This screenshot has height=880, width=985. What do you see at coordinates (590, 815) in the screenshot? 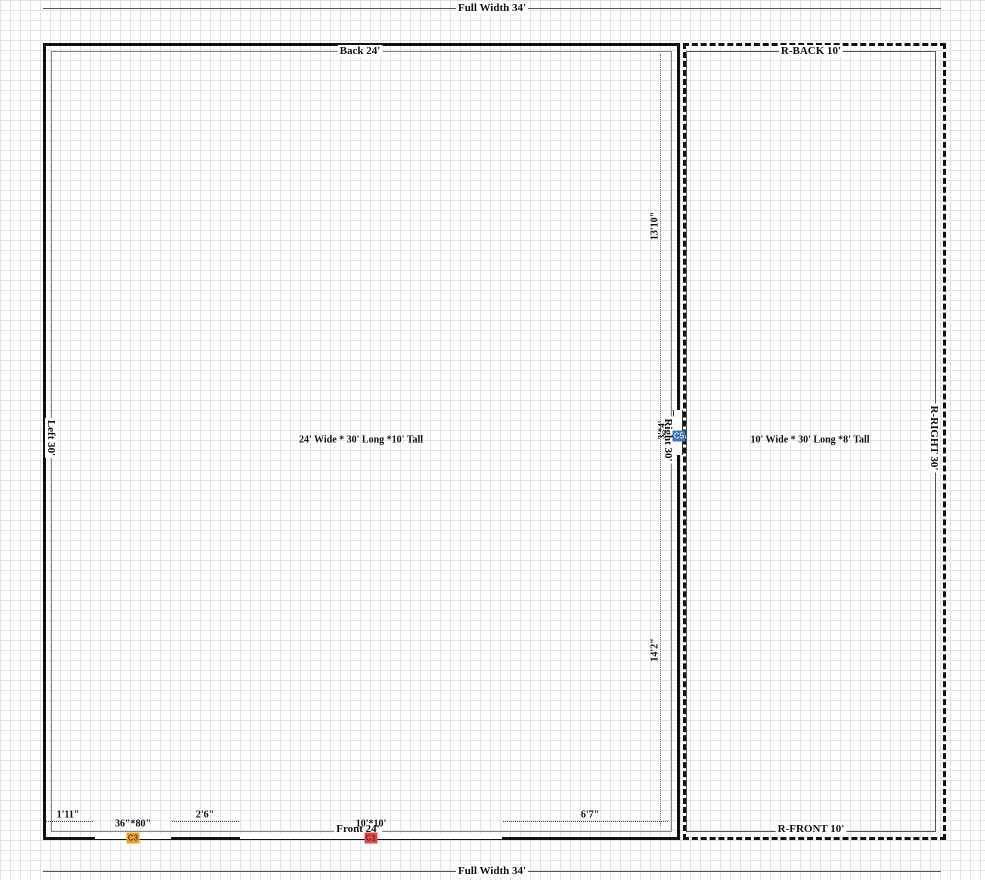
I see `front-offset-right-label: 6'7"` at bounding box center [590, 815].